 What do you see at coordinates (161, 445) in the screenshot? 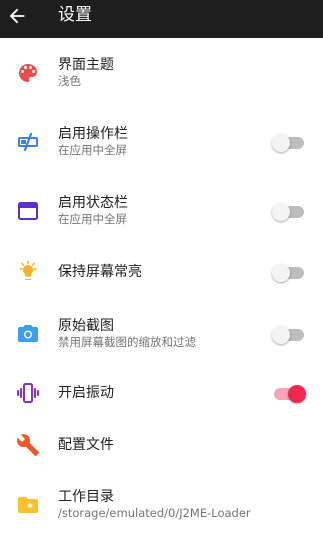
I see `setting-item-config-files: 配置文件` at bounding box center [161, 445].